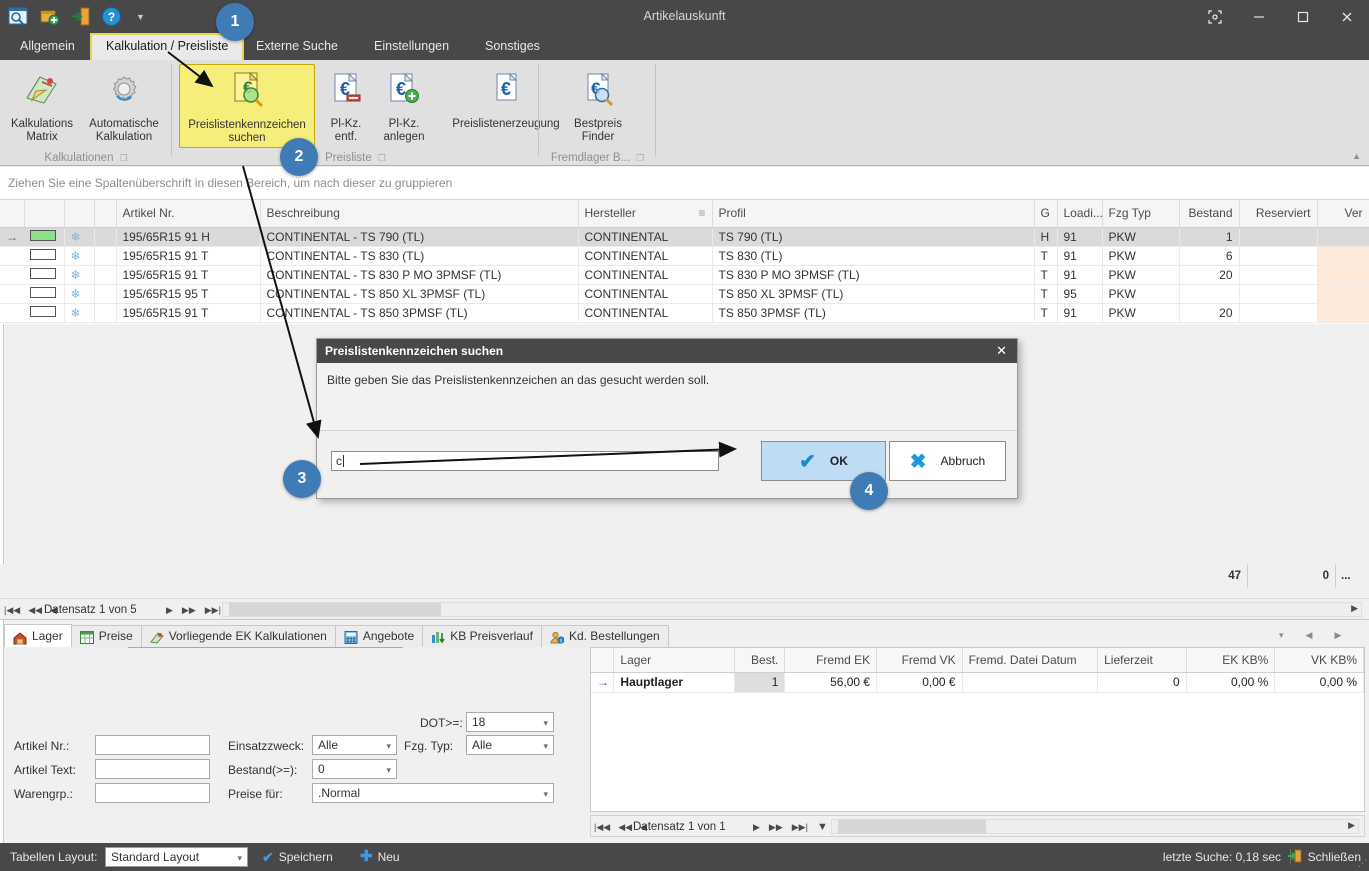 This screenshot has height=871, width=1369. Describe the element at coordinates (433, 793) in the screenshot. I see `select-preise-fuer: .Normal ▾` at that location.